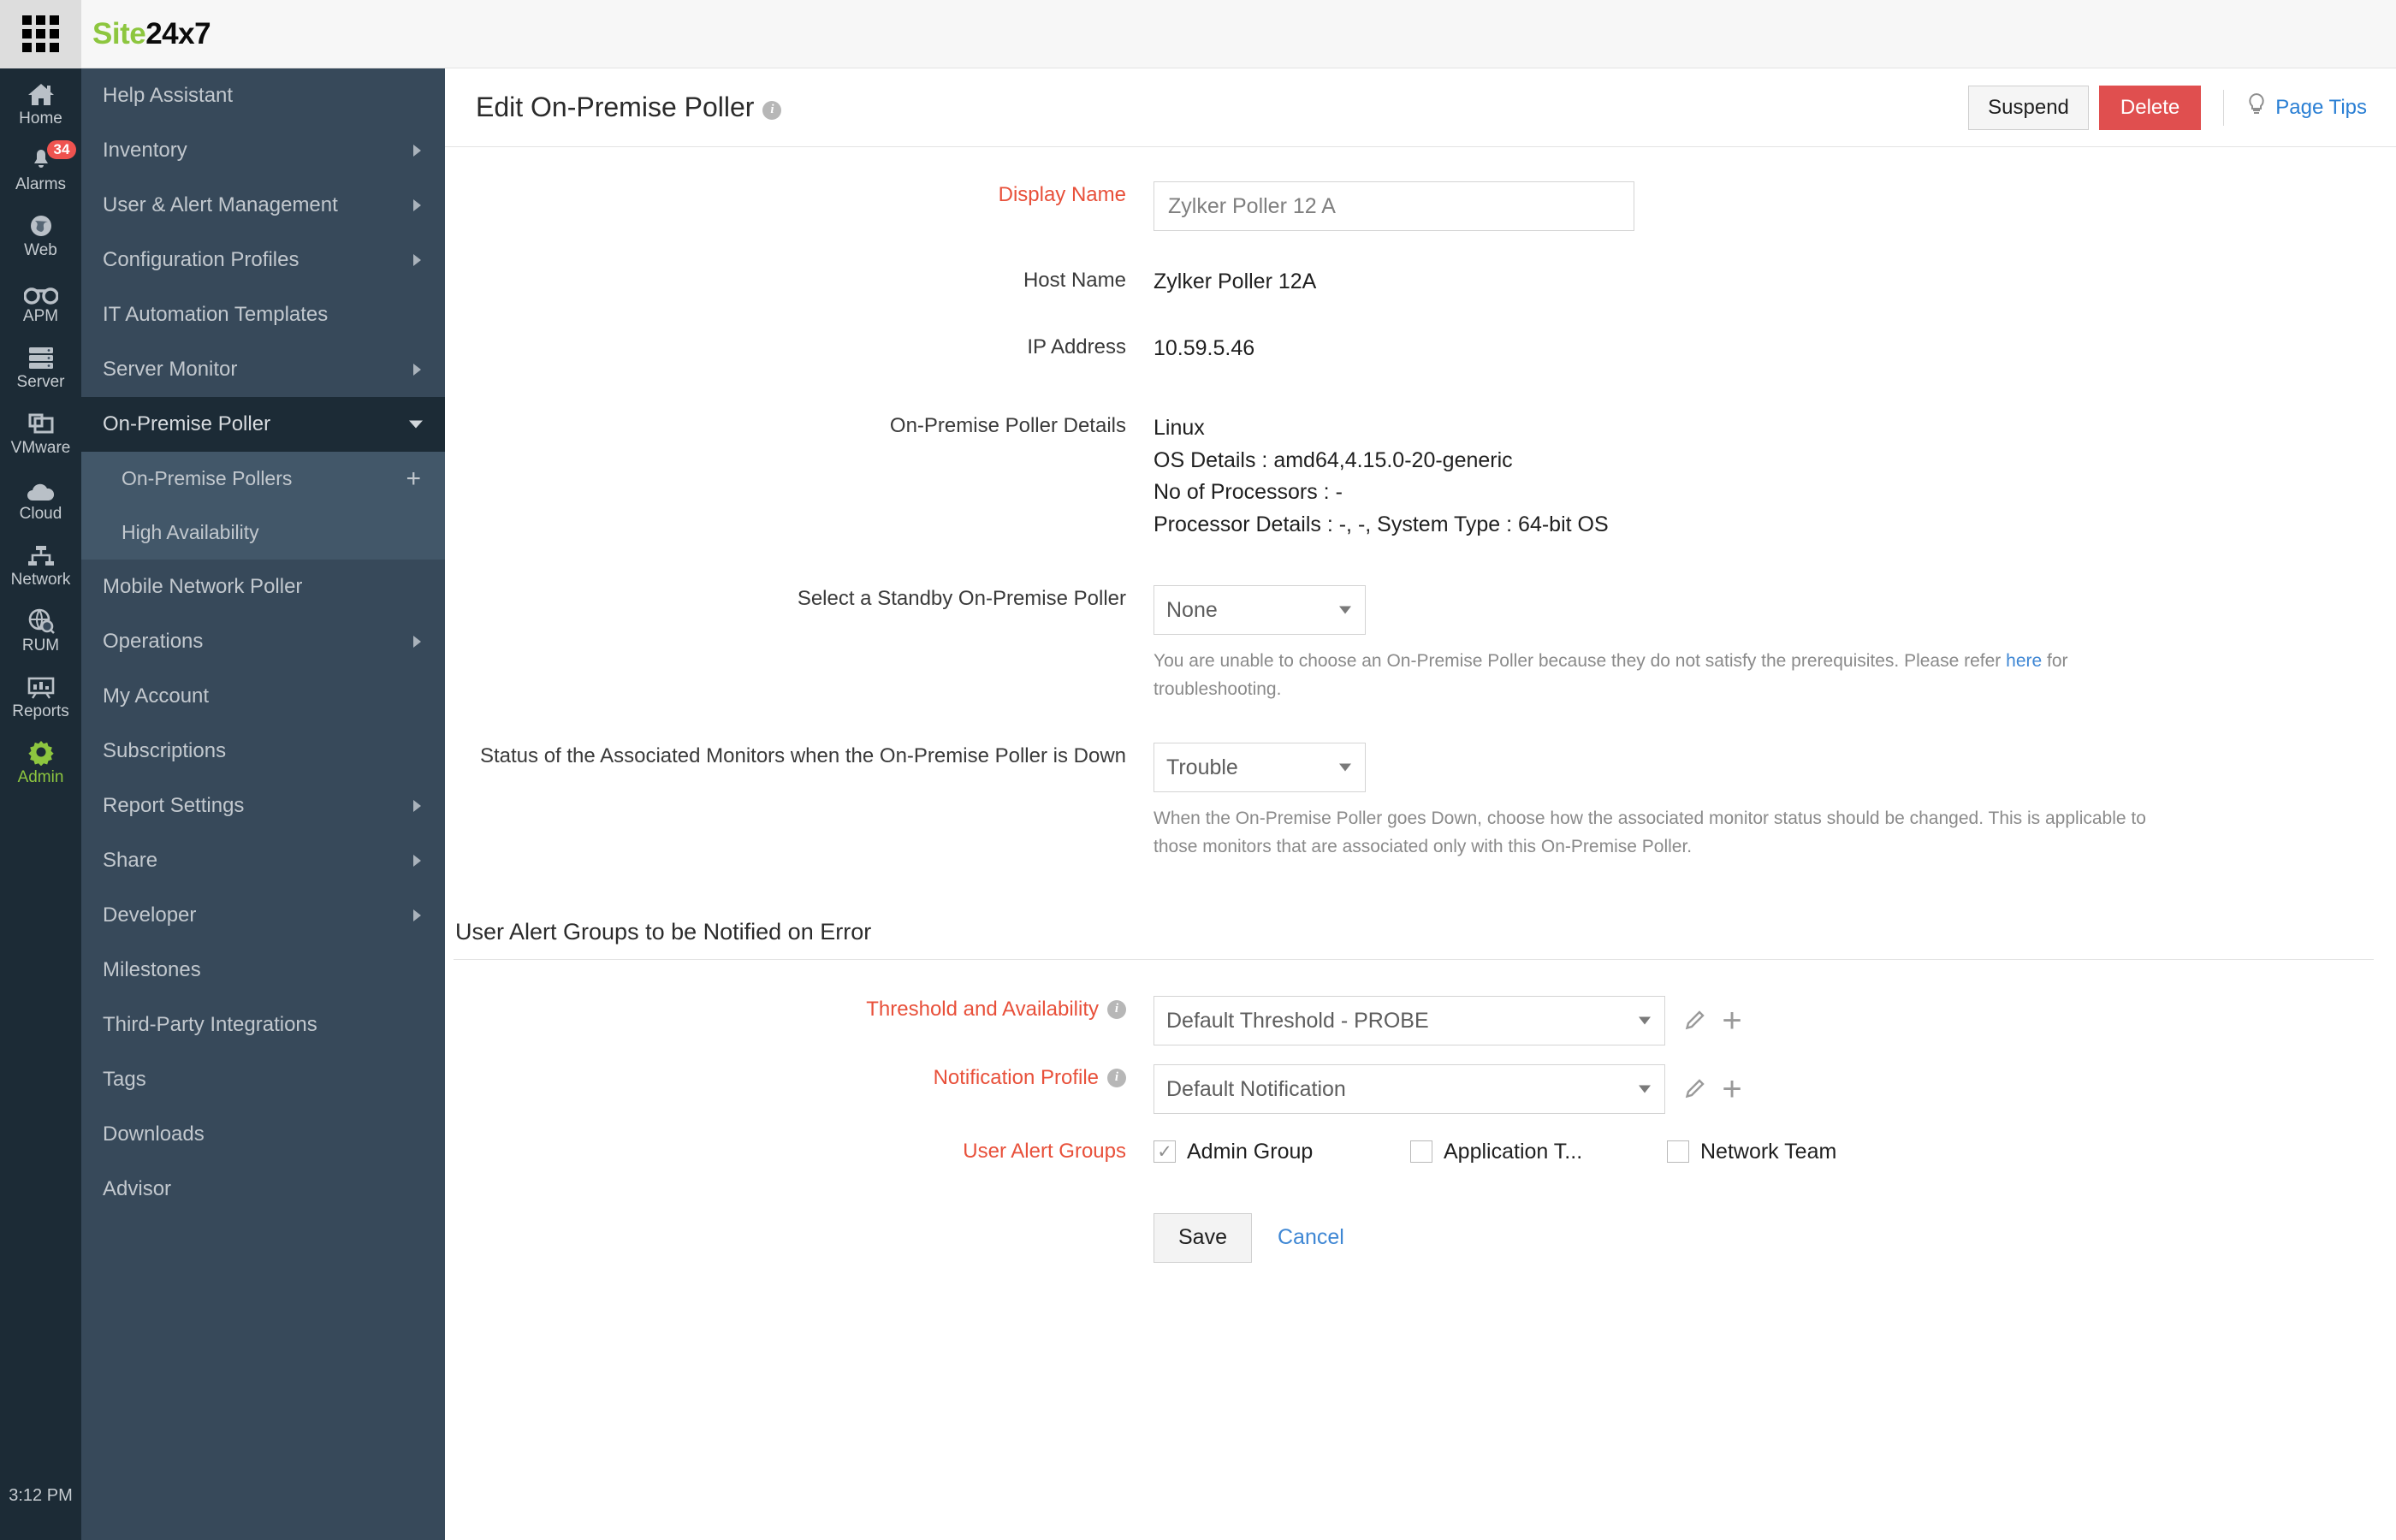 The width and height of the screenshot is (2396, 1540). I want to click on monitor-status-select: Trouble, so click(1260, 768).